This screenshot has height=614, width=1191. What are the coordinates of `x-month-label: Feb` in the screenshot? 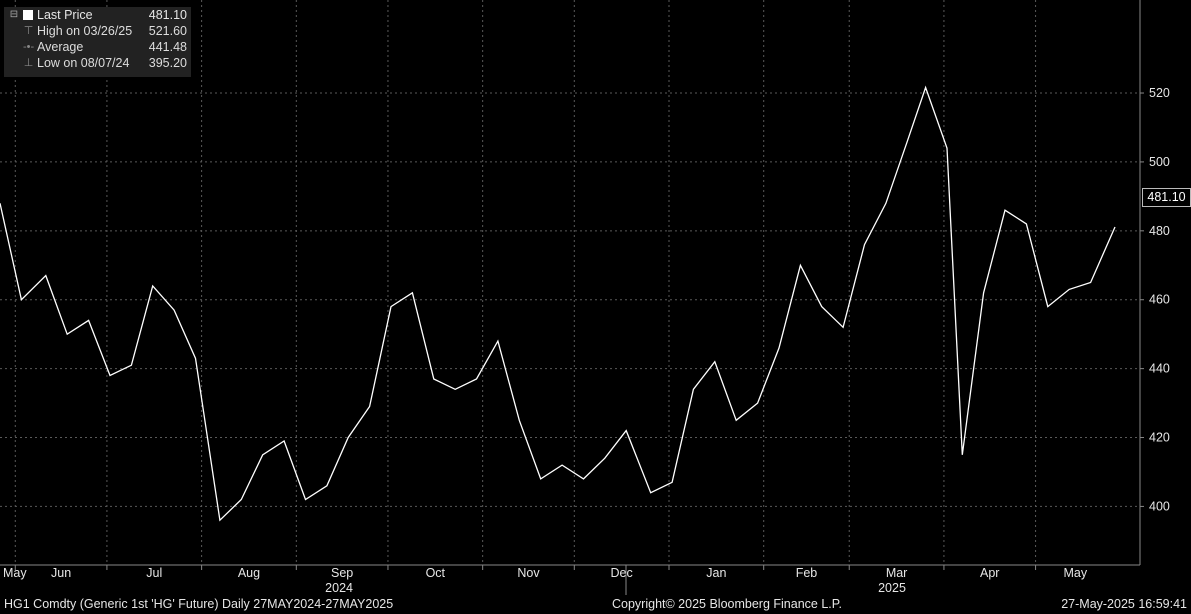 It's located at (807, 573).